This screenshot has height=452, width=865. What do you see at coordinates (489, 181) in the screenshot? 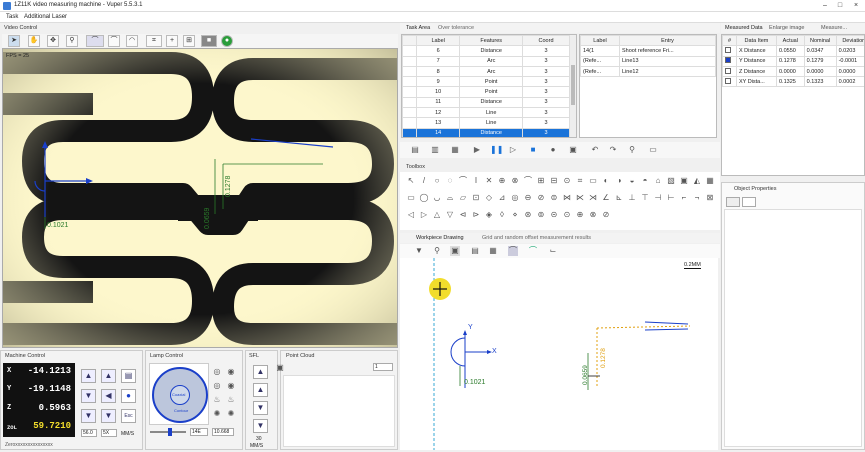
I see `tool-6-icon: ✕` at bounding box center [489, 181].